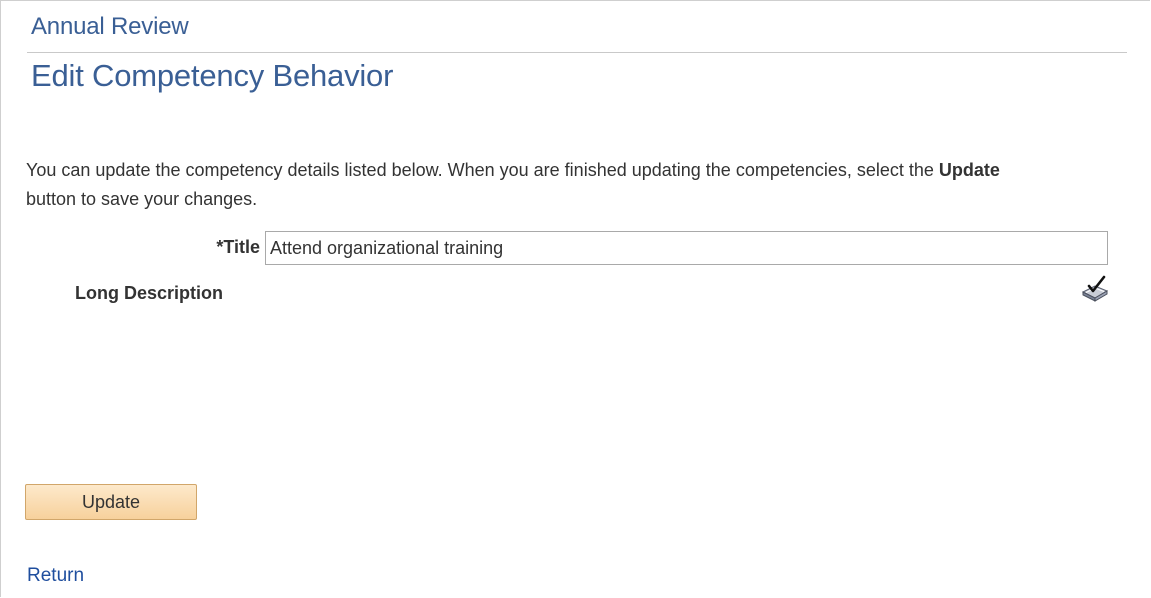 This screenshot has height=598, width=1151. Describe the element at coordinates (55, 576) in the screenshot. I see `return-link: Return` at that location.